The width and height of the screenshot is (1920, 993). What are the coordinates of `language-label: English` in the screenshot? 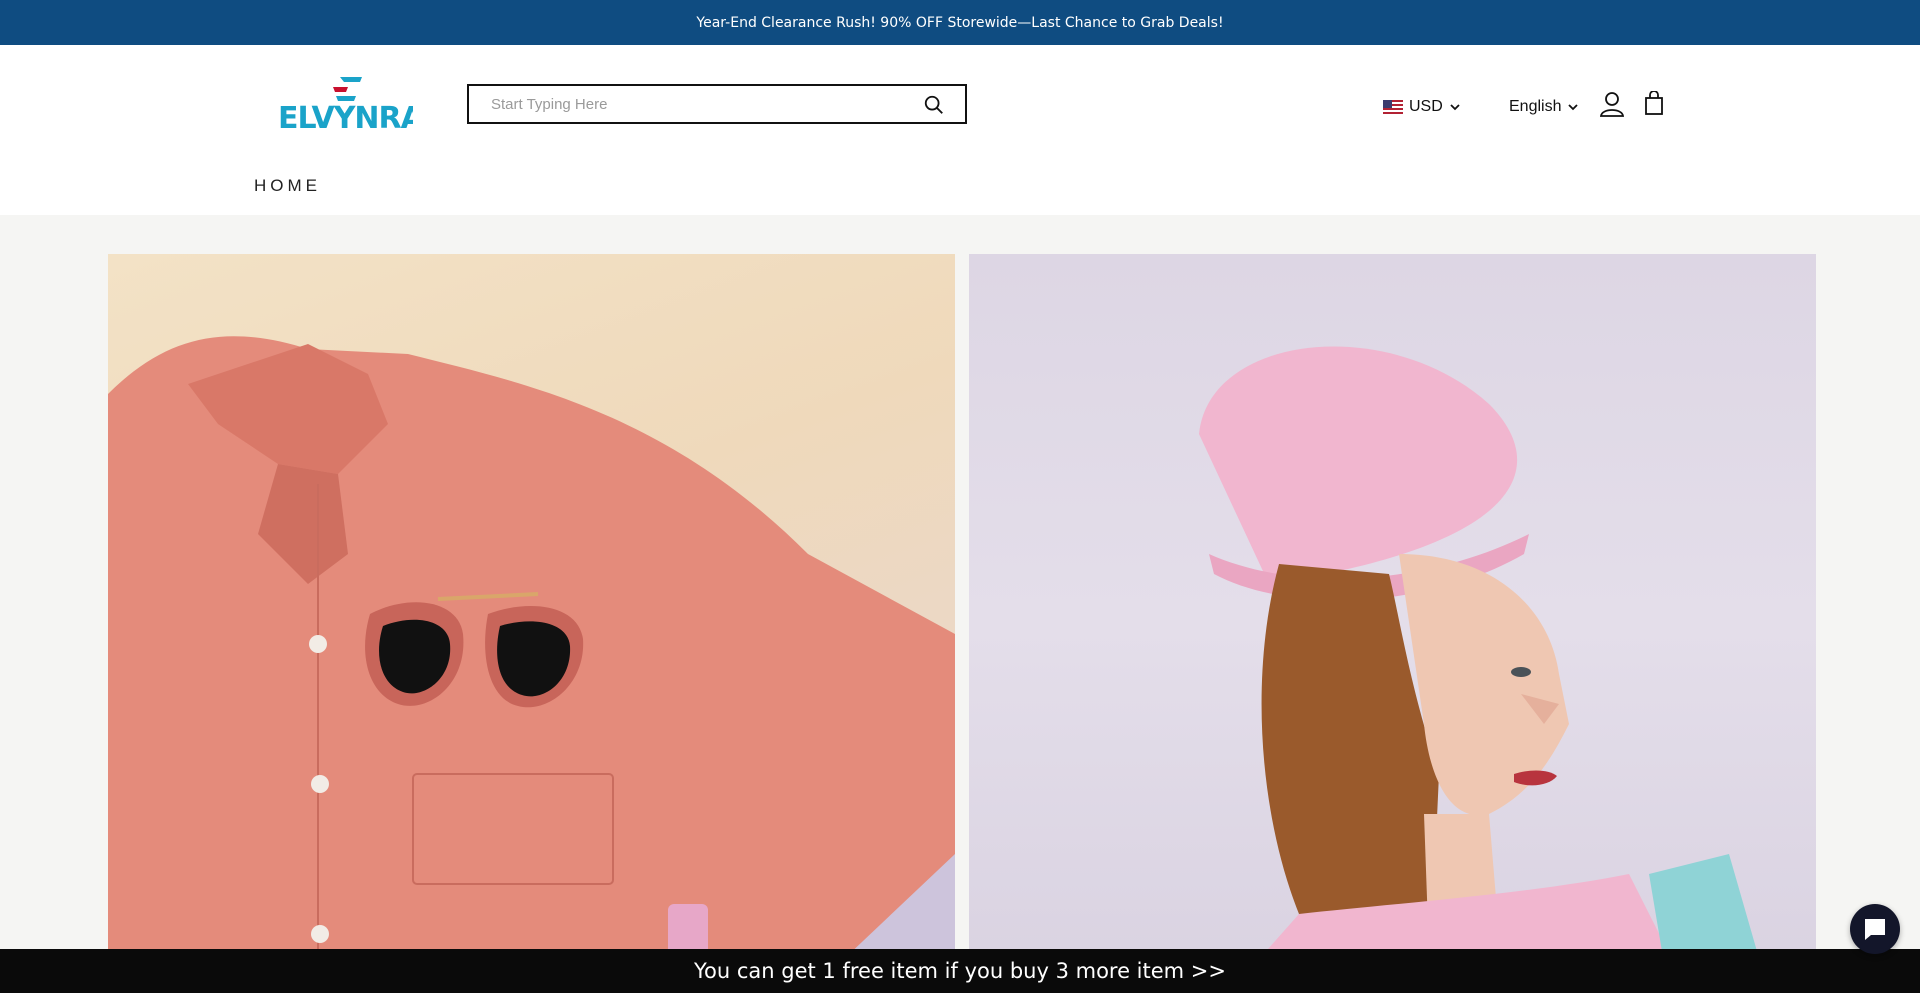 It's located at (1535, 106).